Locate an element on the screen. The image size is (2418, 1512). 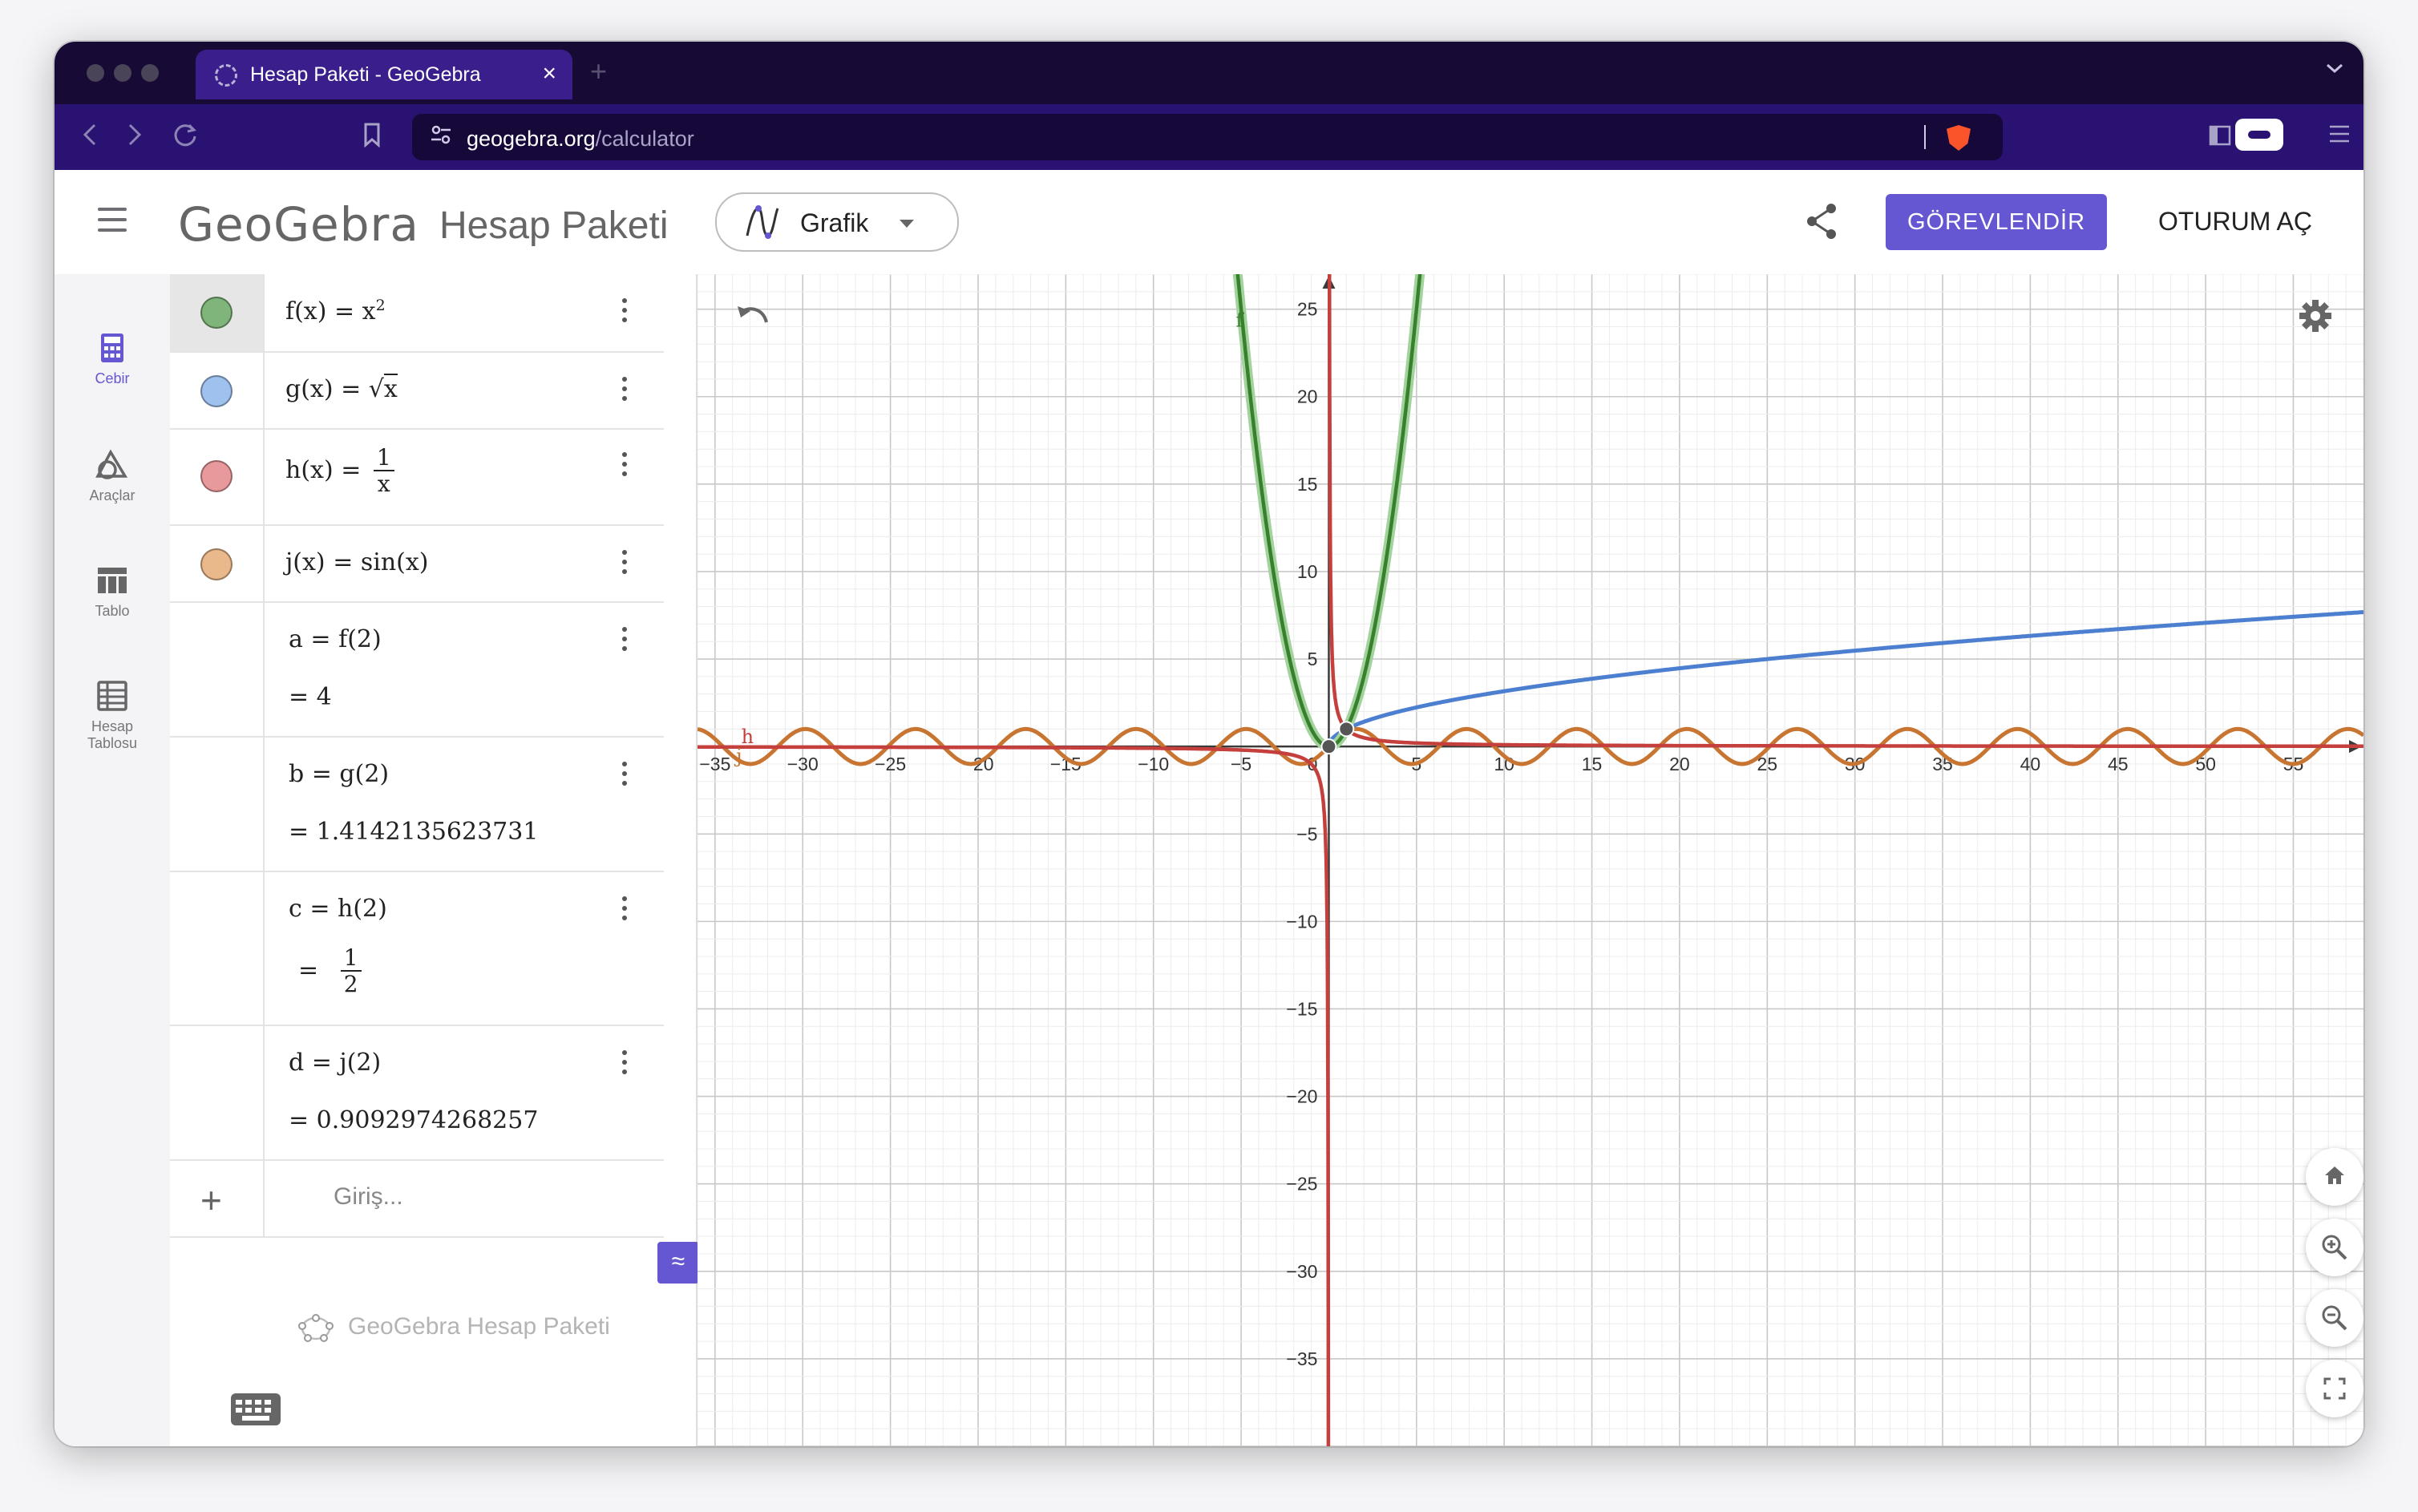
algebra-row-j: j(x) = sin(x) is located at coordinates (417, 564).